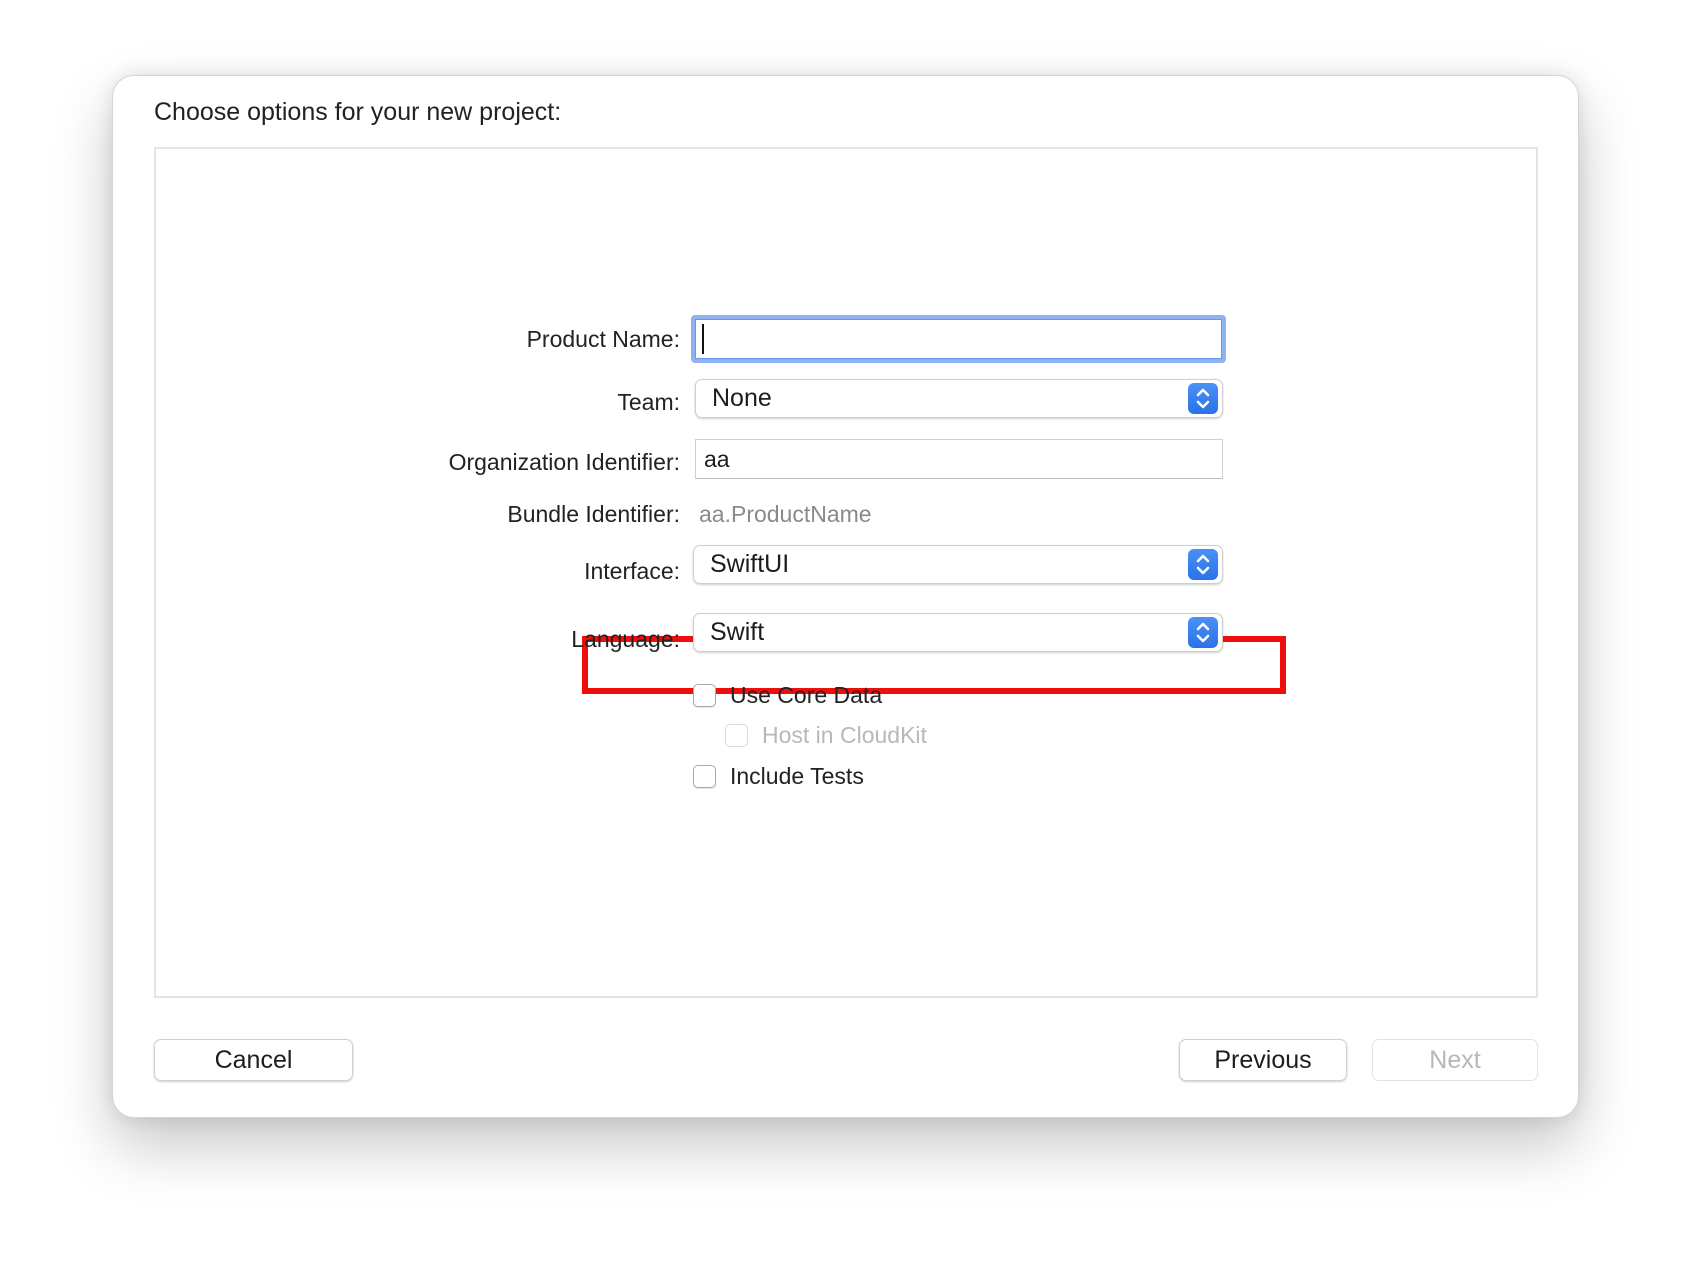 The image size is (1684, 1264). What do you see at coordinates (797, 776) in the screenshot?
I see `checkbox-label: Include Tests` at bounding box center [797, 776].